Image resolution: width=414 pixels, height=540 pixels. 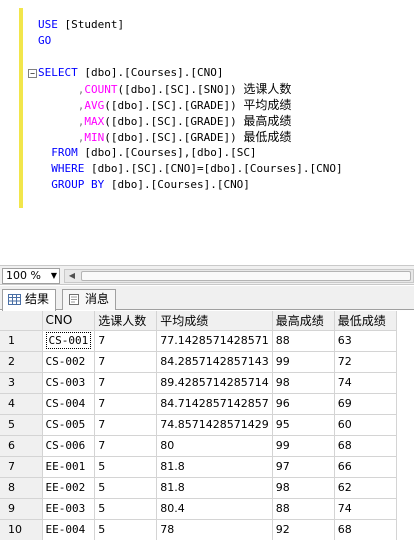 I want to click on table-row: 6 CS-006 7 80 99 68, so click(x=198, y=446).